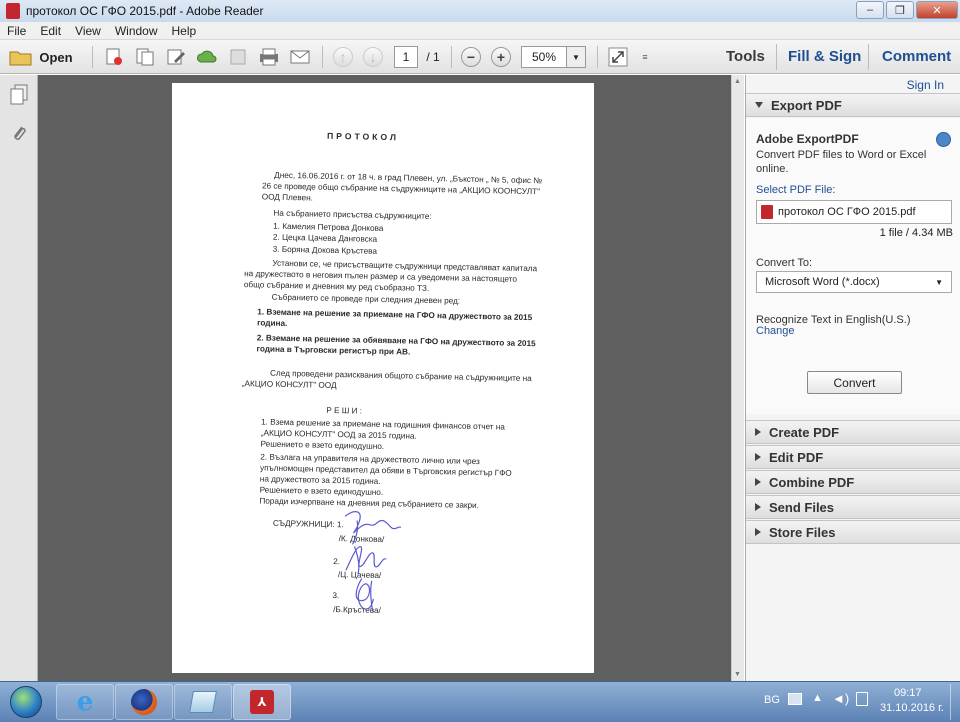 The height and width of the screenshot is (722, 960). What do you see at coordinates (737, 81) in the screenshot?
I see `scroll-up-icon: ▲` at bounding box center [737, 81].